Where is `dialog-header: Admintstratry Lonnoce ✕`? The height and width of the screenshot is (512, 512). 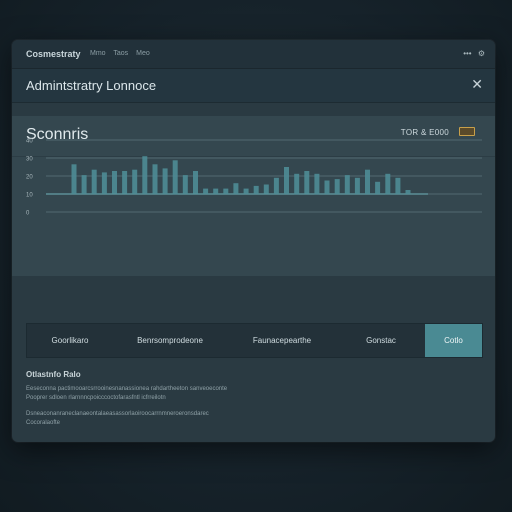 dialog-header: Admintstratry Lonnoce ✕ is located at coordinates (253, 86).